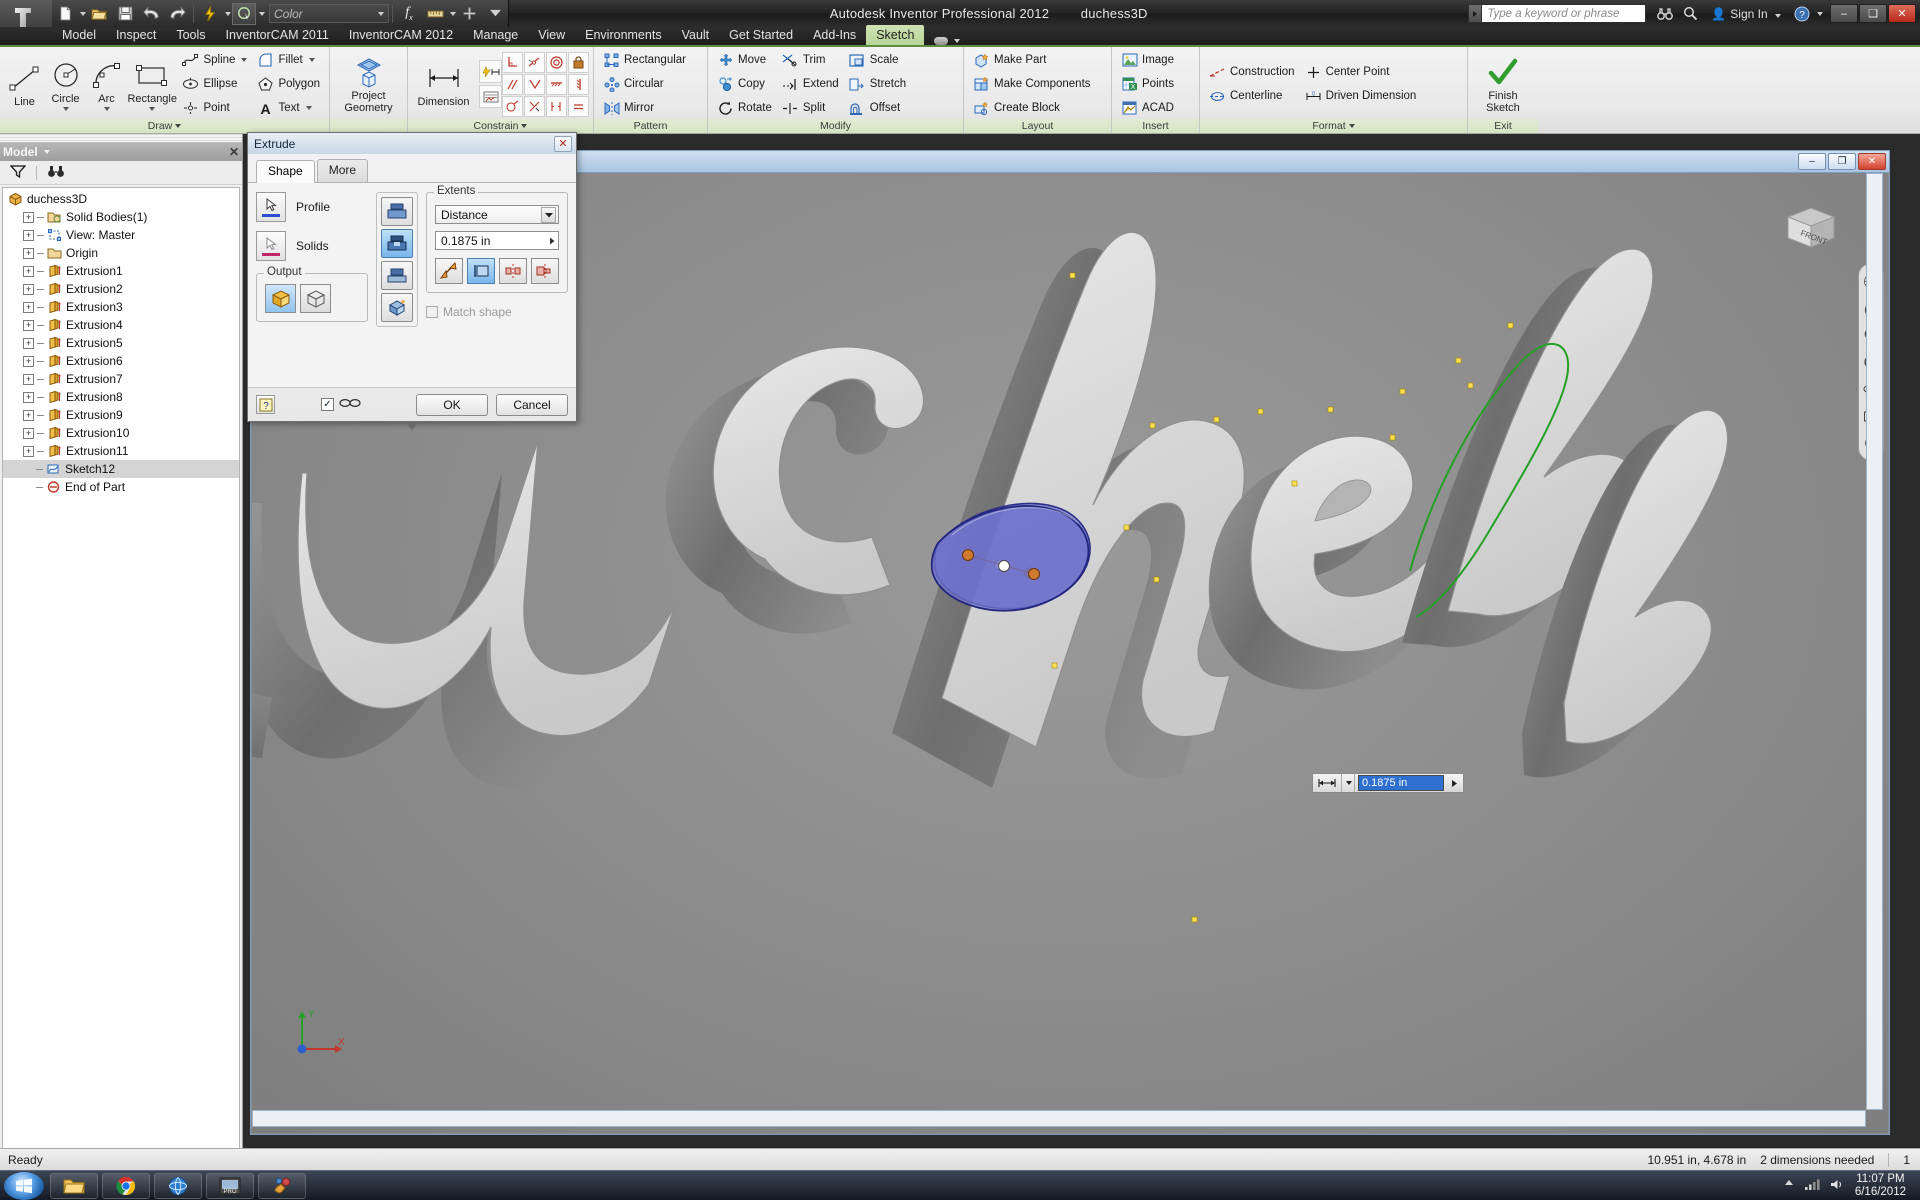 The image size is (1920, 1200). Describe the element at coordinates (151, 14) in the screenshot. I see `undo-button` at that location.